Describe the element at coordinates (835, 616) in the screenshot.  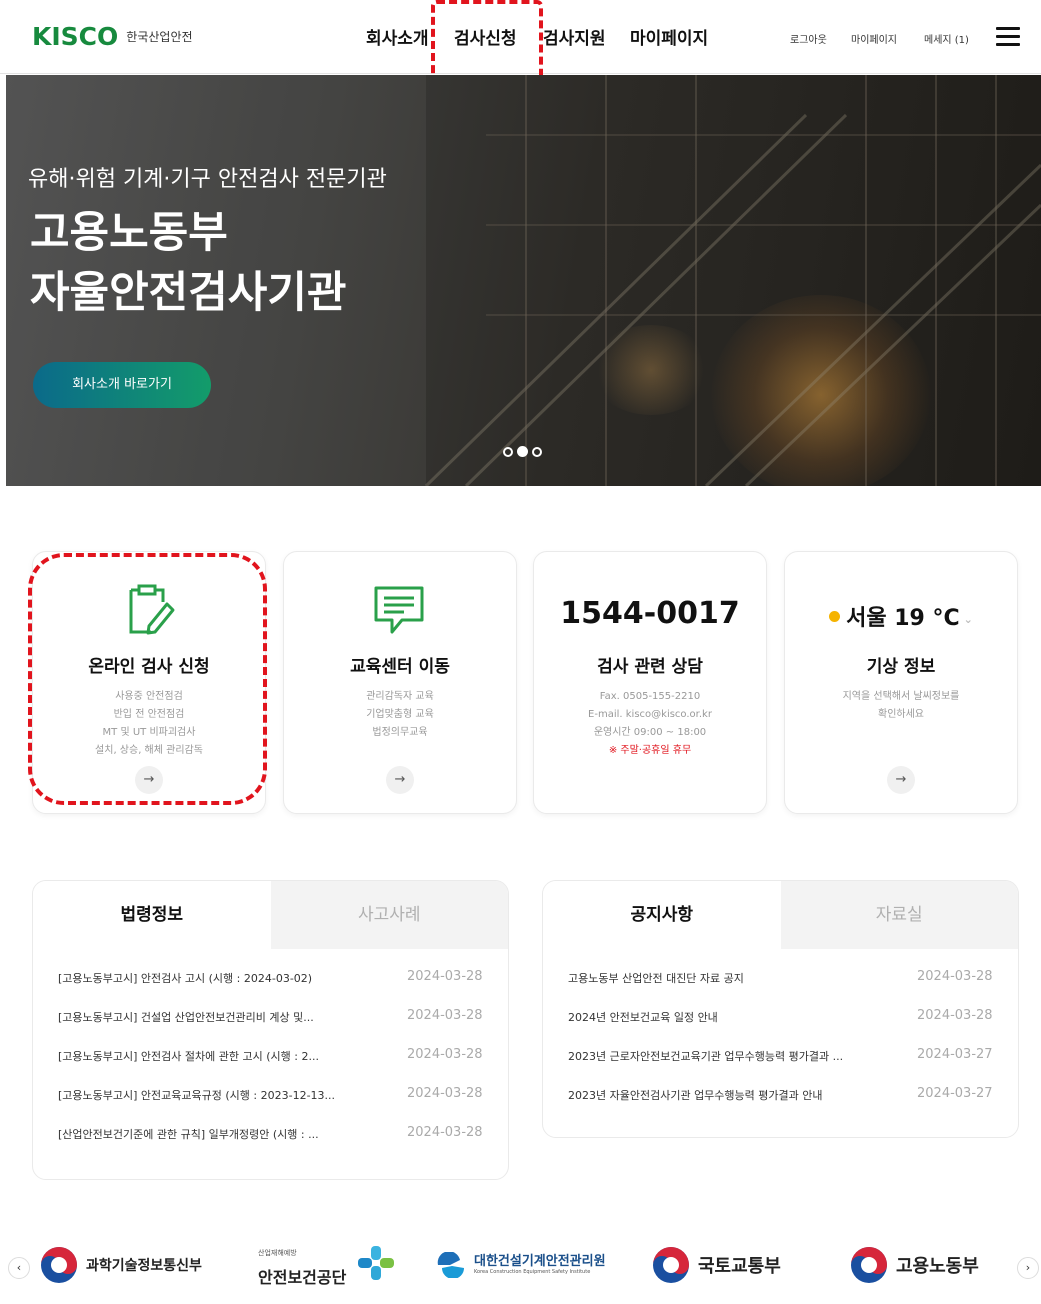
I see `sun-icon` at that location.